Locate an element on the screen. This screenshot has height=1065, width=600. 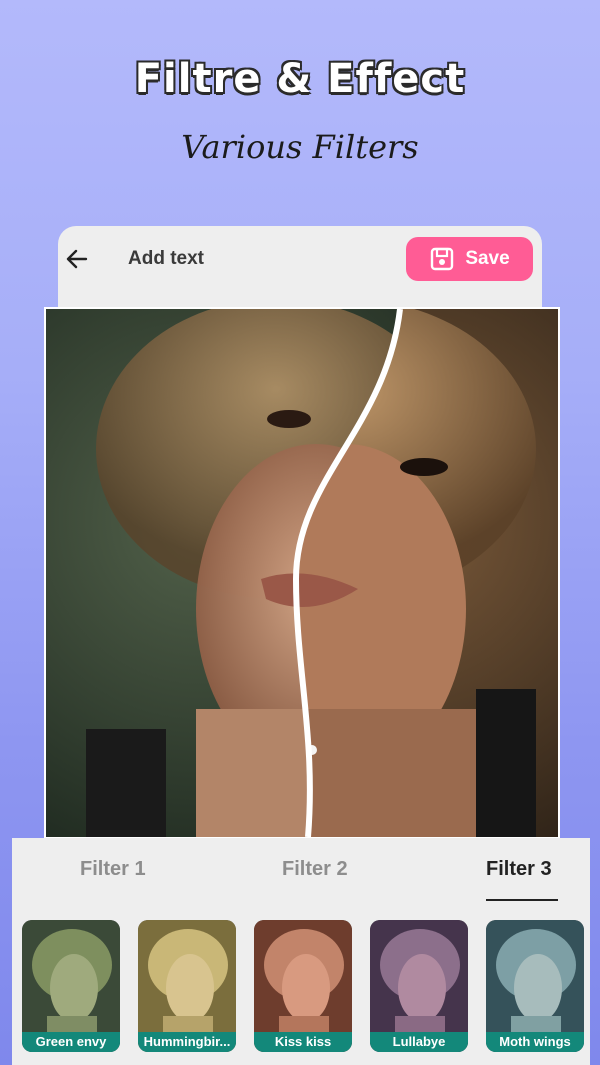
floppy-disk-icon is located at coordinates (442, 259).